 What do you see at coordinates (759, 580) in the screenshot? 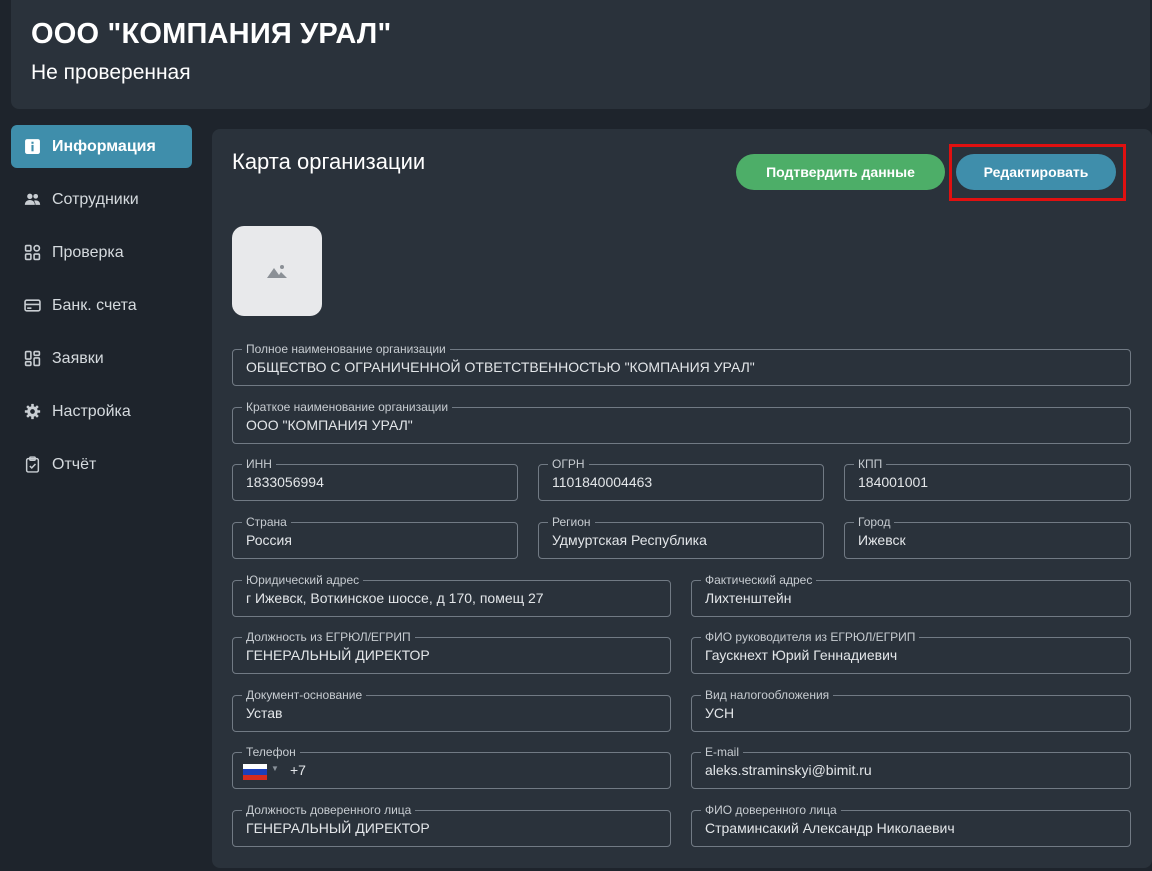
I see `field-label: Фактический адрес` at bounding box center [759, 580].